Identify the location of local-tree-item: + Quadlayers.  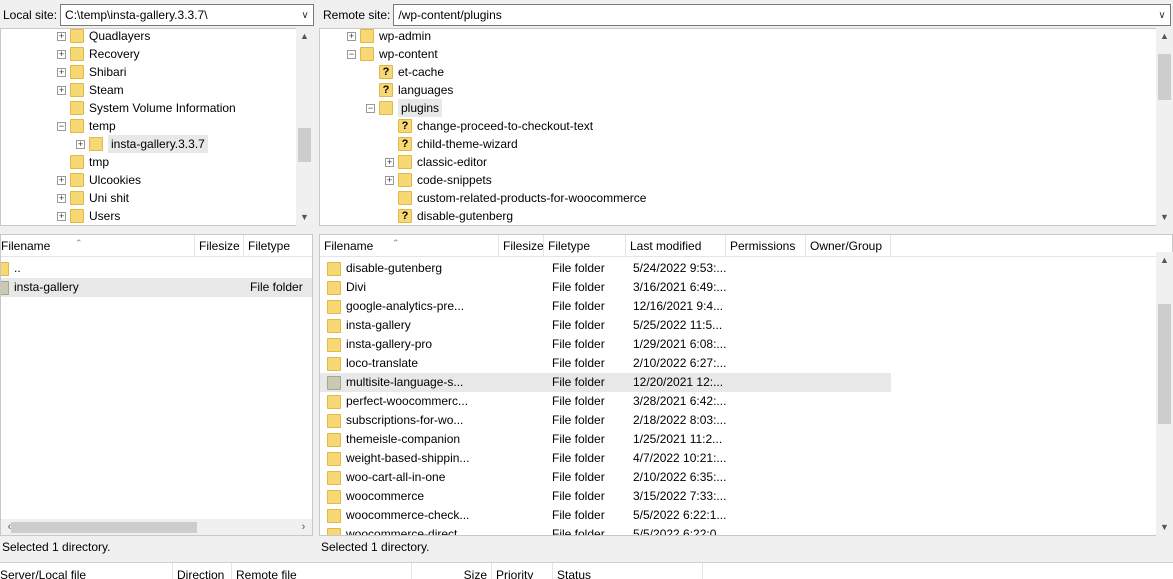
(103, 37).